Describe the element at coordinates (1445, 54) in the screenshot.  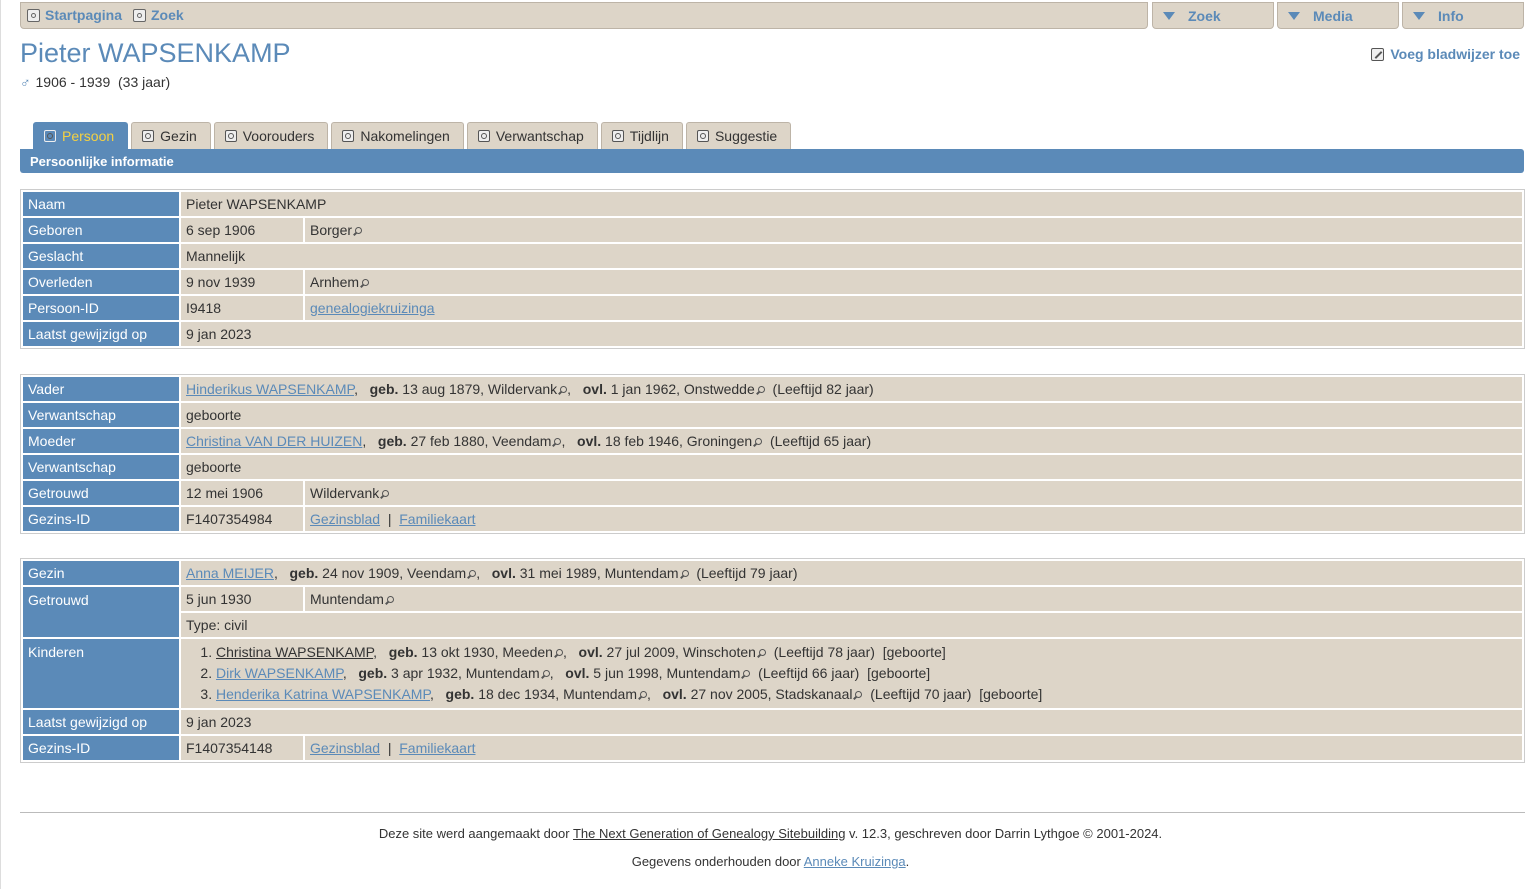
I see `add-bookmark-link: Voeg bladwijzer toe` at that location.